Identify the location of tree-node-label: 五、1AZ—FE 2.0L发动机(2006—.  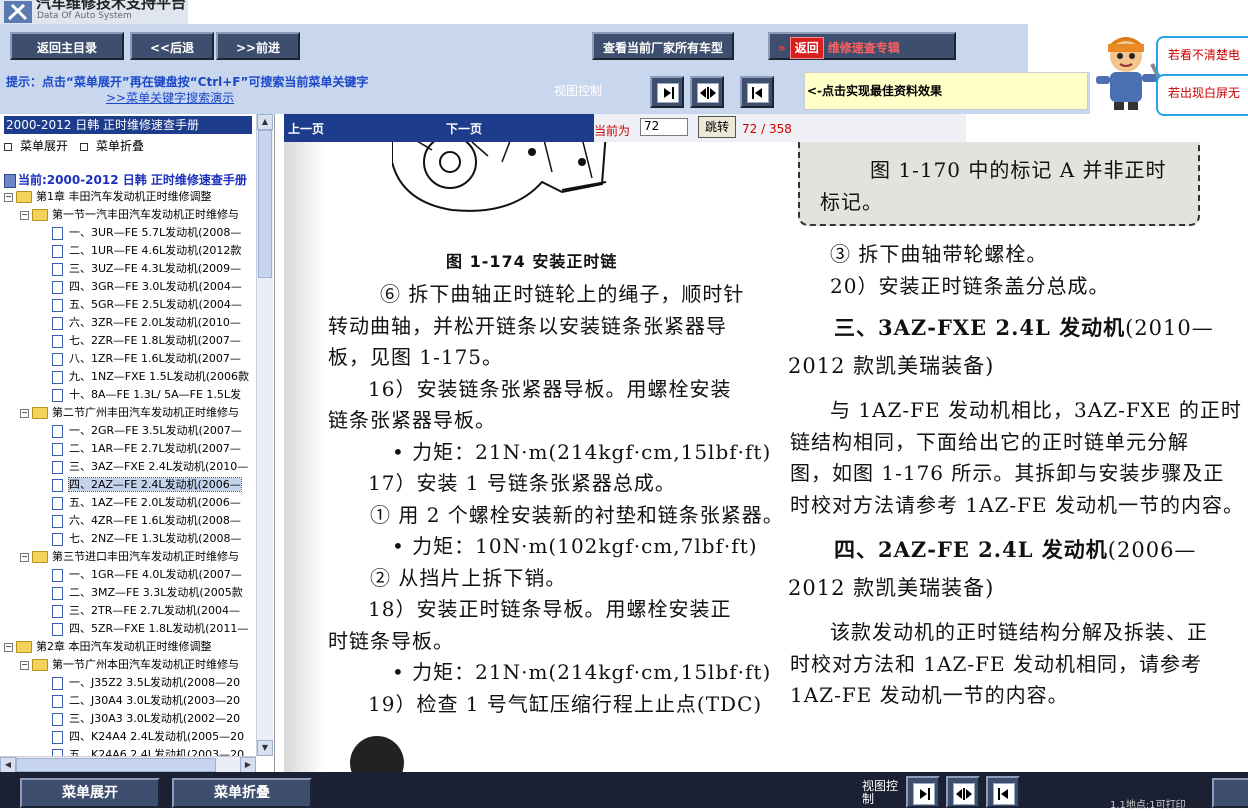
(155, 502).